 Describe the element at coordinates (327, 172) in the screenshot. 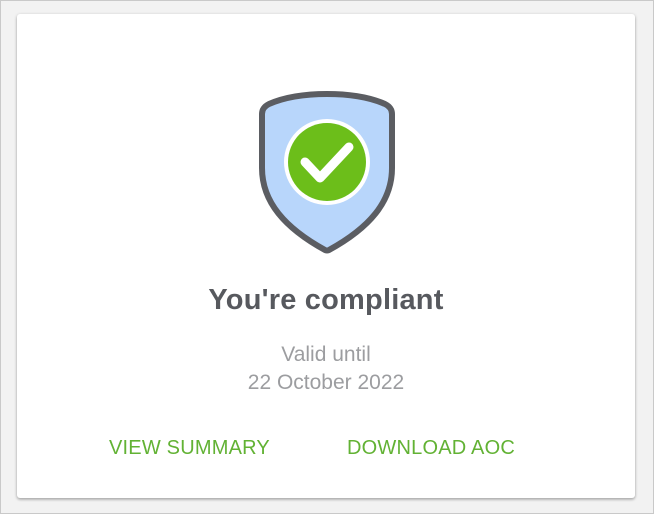

I see `shield-check-icon` at that location.